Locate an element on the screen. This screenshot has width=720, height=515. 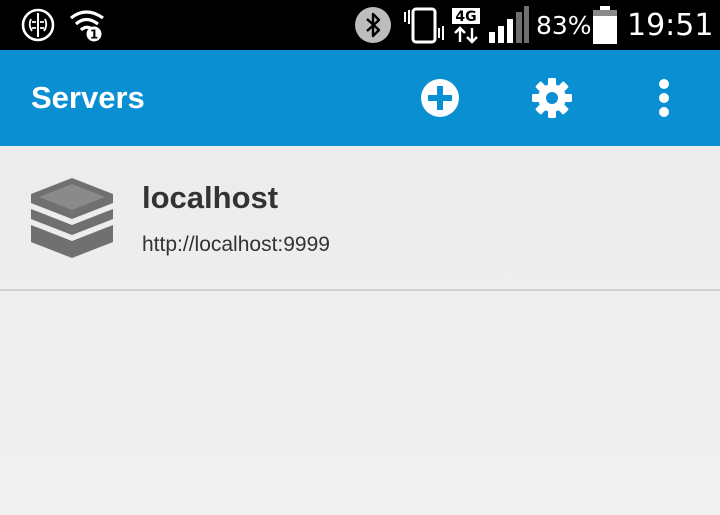
settings-icon is located at coordinates (552, 98).